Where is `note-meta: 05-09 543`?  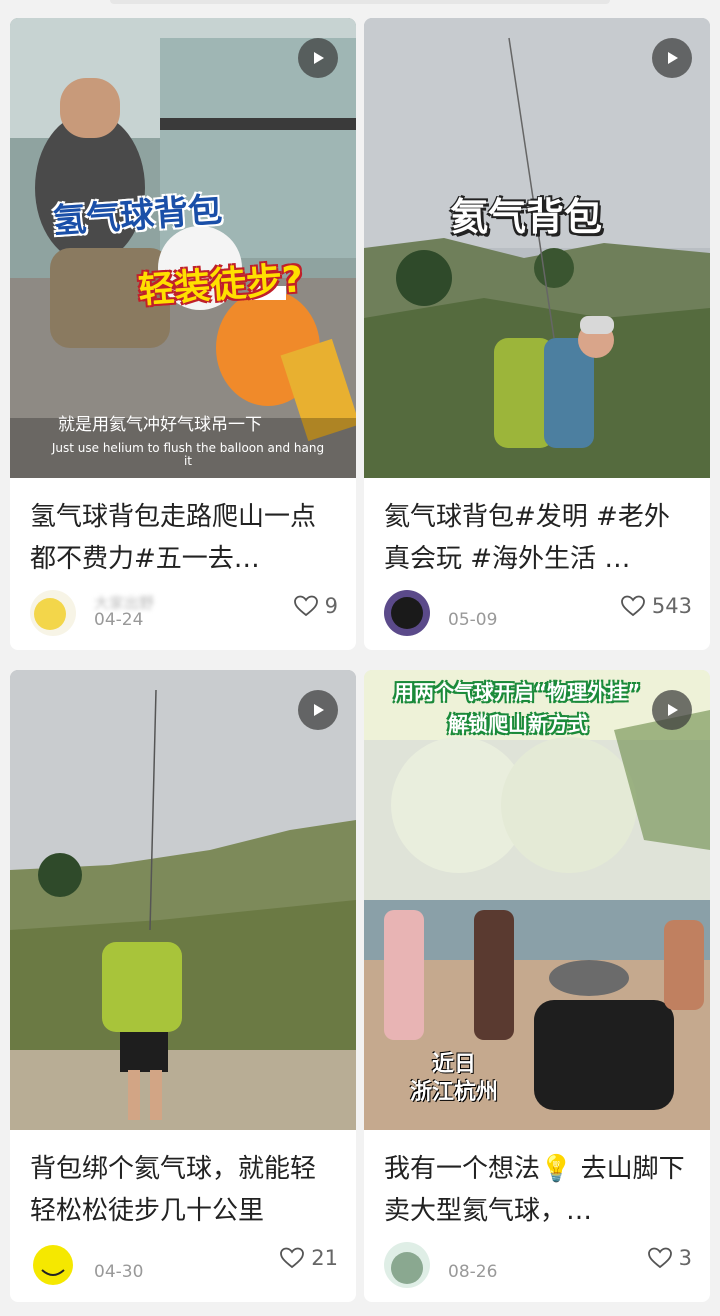
note-meta: 05-09 543 is located at coordinates (537, 620).